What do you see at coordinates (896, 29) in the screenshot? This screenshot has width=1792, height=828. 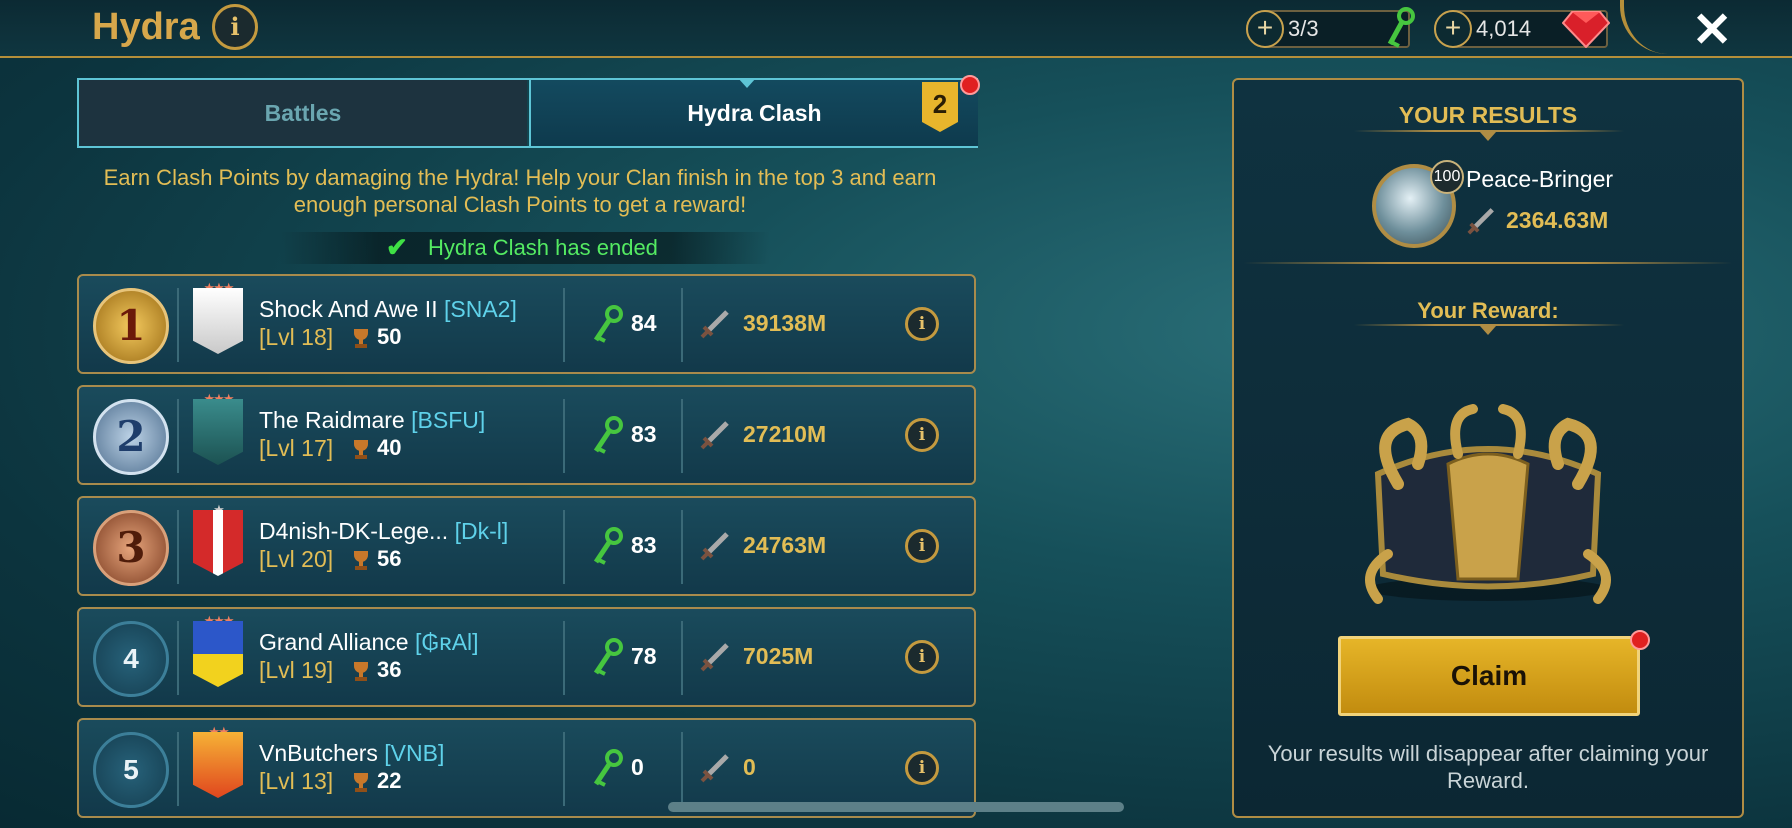 I see `top-bar: Hydra i + 3/3 + 4,014 ✕` at bounding box center [896, 29].